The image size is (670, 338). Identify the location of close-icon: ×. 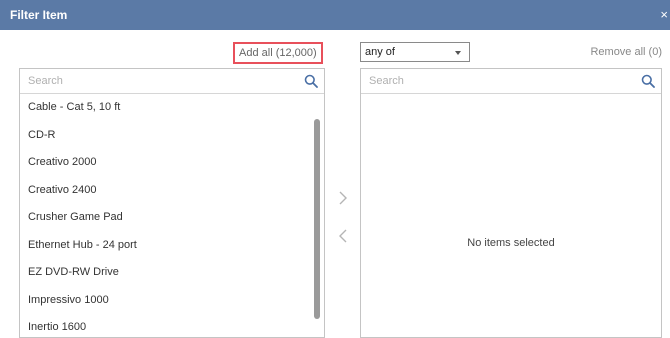
(664, 14).